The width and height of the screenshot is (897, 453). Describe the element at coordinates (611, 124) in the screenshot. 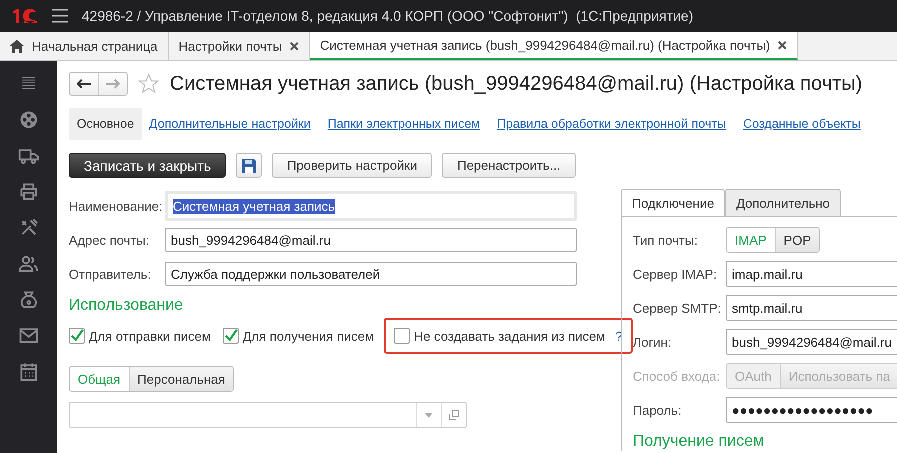

I see `section-link: Правила обработки электронной почты` at that location.